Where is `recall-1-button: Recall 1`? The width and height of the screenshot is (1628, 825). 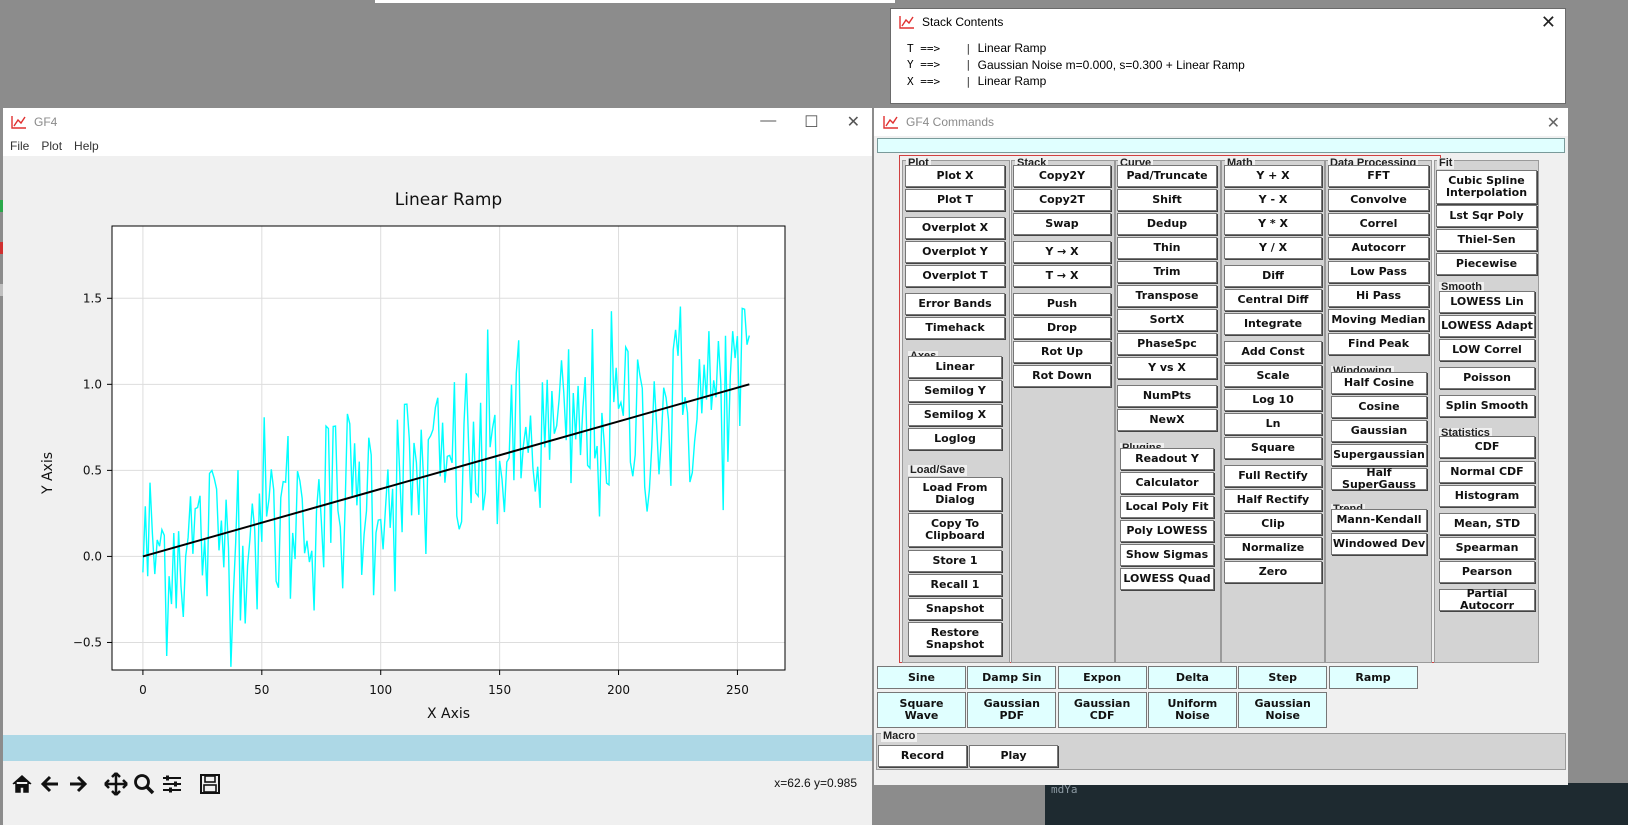 recall-1-button: Recall 1 is located at coordinates (955, 585).